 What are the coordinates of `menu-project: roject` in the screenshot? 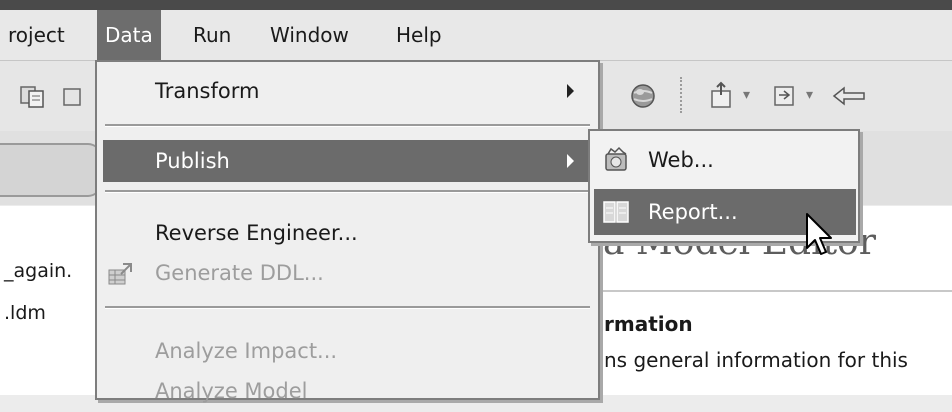 It's located at (36, 35).